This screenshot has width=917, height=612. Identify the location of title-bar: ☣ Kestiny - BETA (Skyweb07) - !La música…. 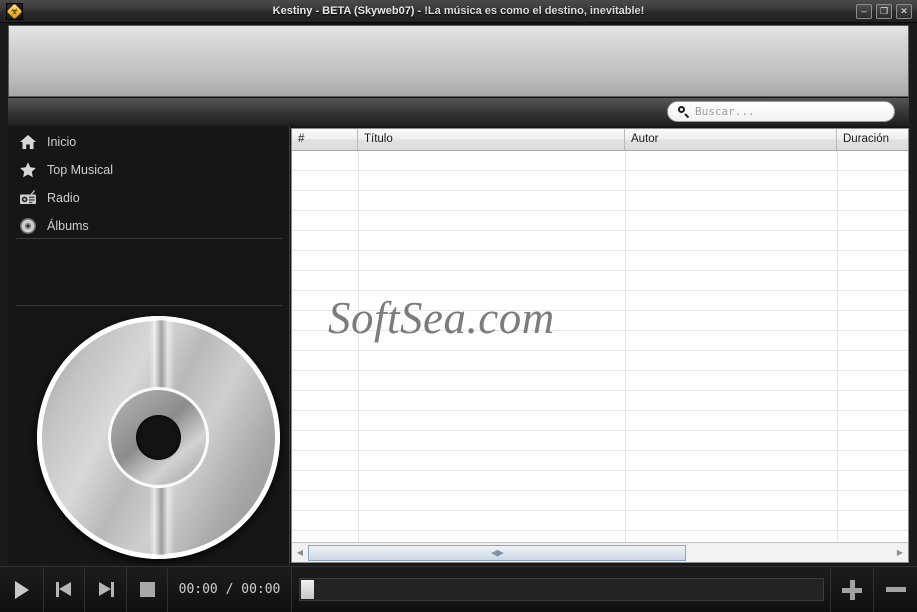
(458, 11).